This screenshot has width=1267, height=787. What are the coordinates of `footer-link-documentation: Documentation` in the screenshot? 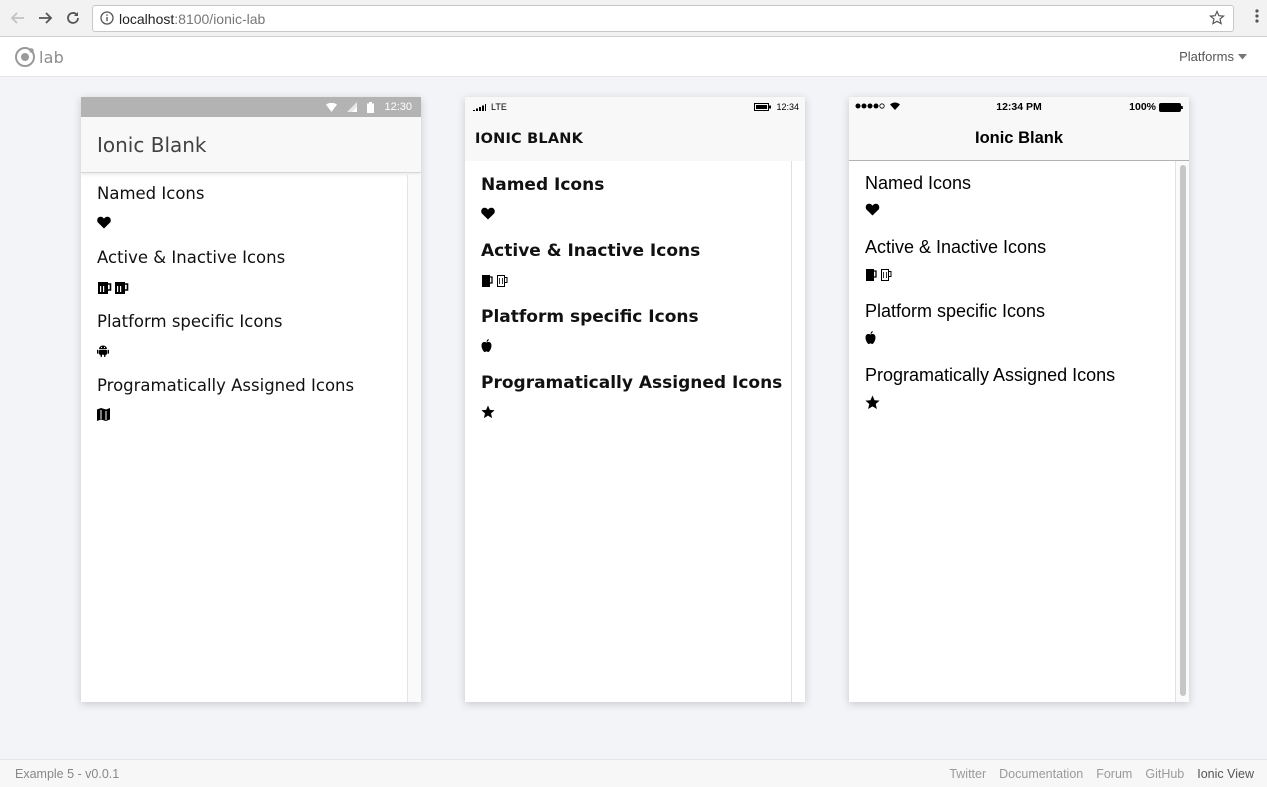 It's located at (1041, 774).